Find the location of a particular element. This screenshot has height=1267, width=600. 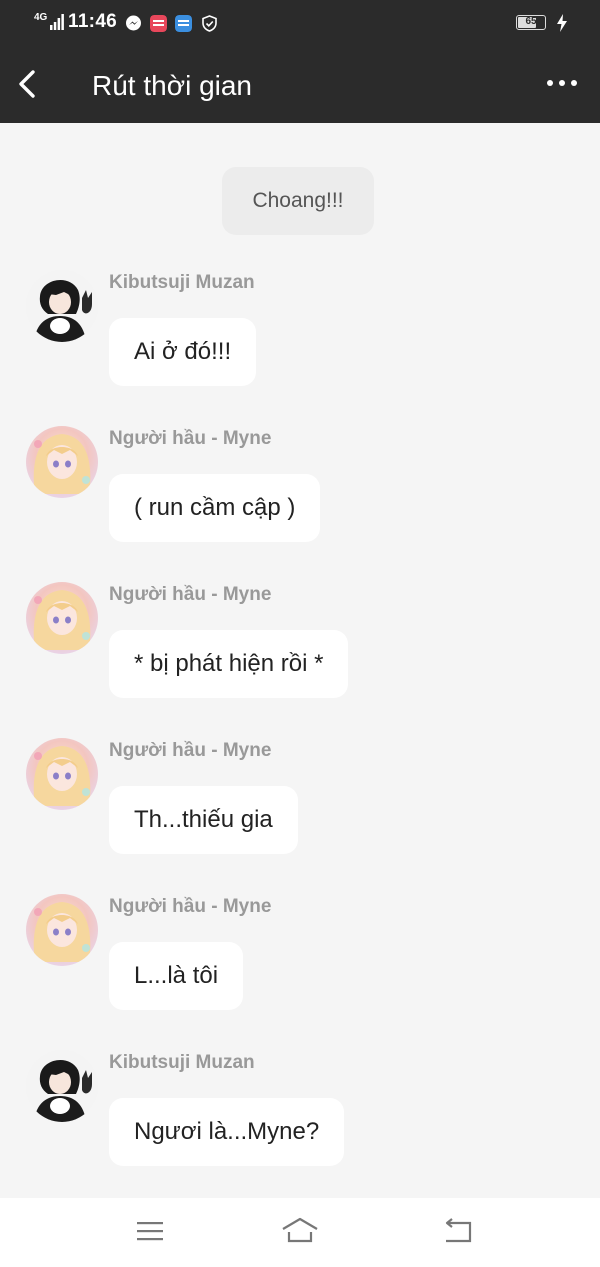

message: Kibutsuji Muzan Ai ở đó!!! is located at coordinates (300, 335).